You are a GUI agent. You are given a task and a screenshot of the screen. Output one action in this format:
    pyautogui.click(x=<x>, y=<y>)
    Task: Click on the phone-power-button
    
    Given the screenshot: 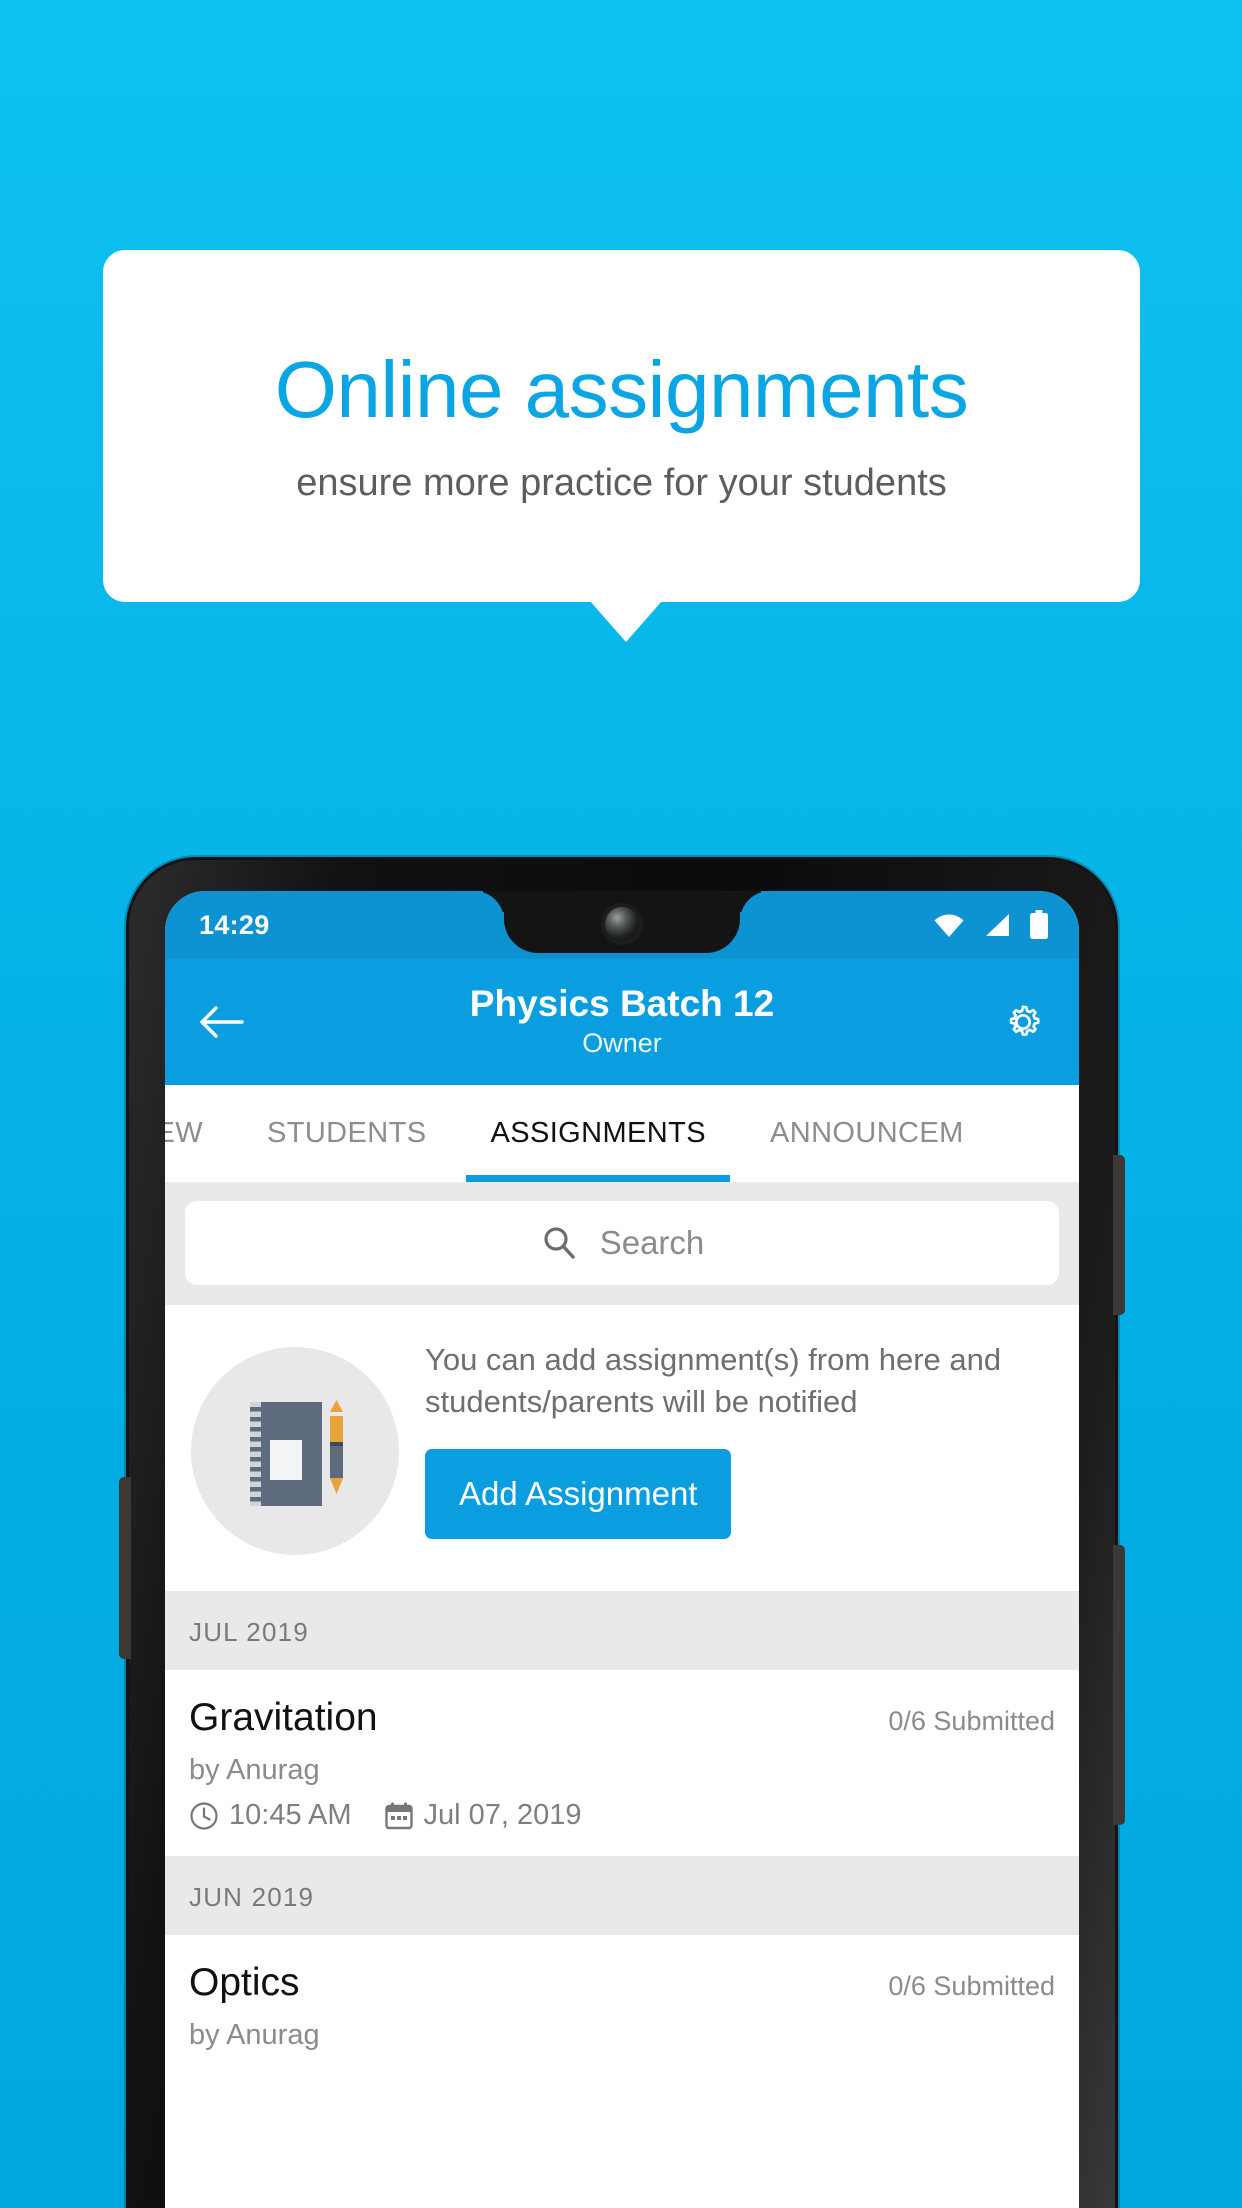 What is the action you would take?
    pyautogui.click(x=1119, y=1685)
    